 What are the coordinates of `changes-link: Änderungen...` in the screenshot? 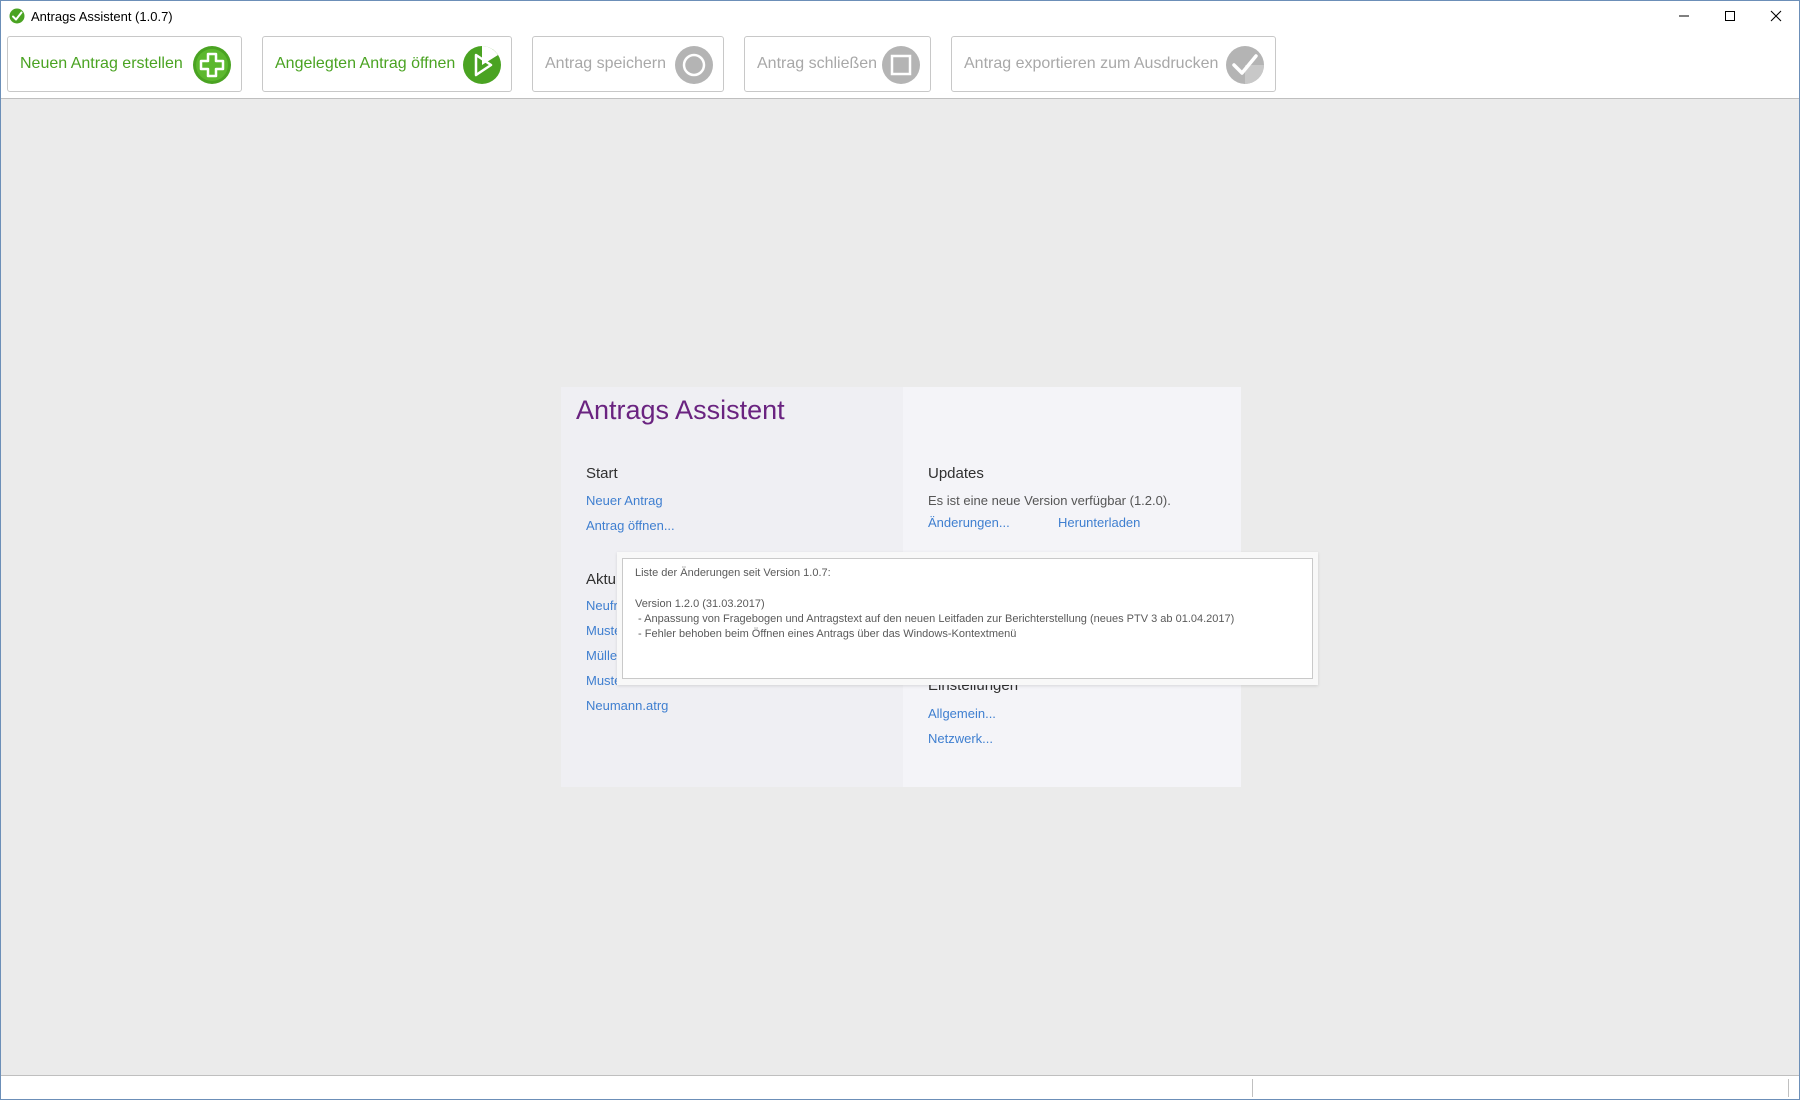 It's located at (969, 522).